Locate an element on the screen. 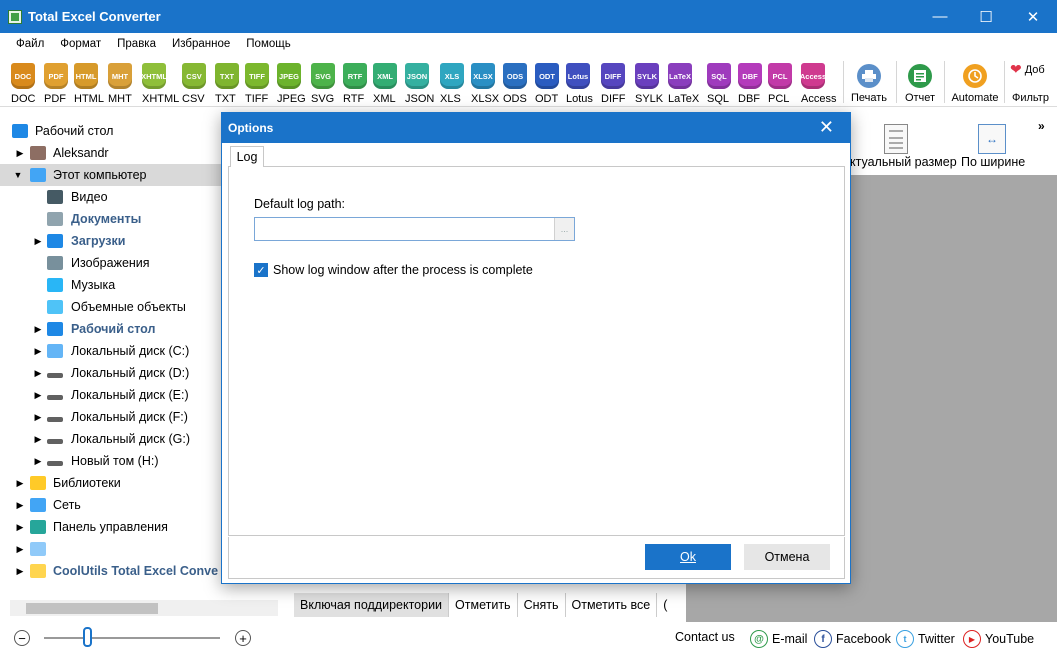  more-actions-button: ( is located at coordinates (665, 605).